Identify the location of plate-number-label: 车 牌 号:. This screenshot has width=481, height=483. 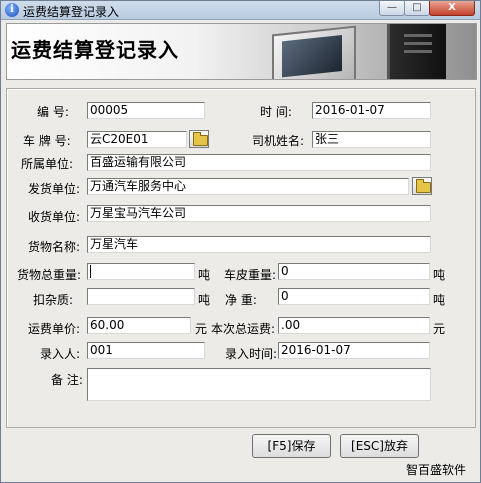
(47, 141).